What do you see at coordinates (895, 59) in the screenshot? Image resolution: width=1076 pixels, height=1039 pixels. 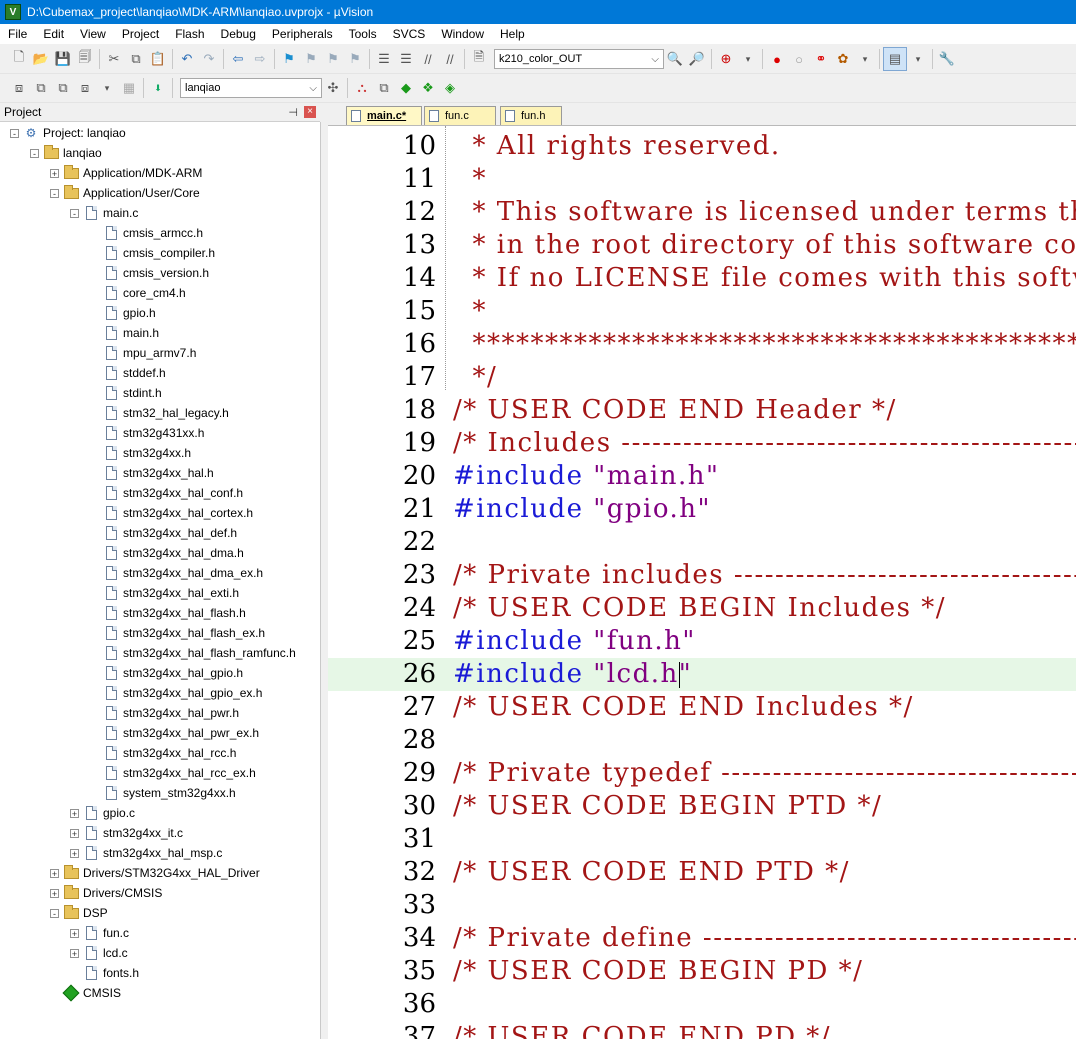 I see `window-layout-icon: ▤` at bounding box center [895, 59].